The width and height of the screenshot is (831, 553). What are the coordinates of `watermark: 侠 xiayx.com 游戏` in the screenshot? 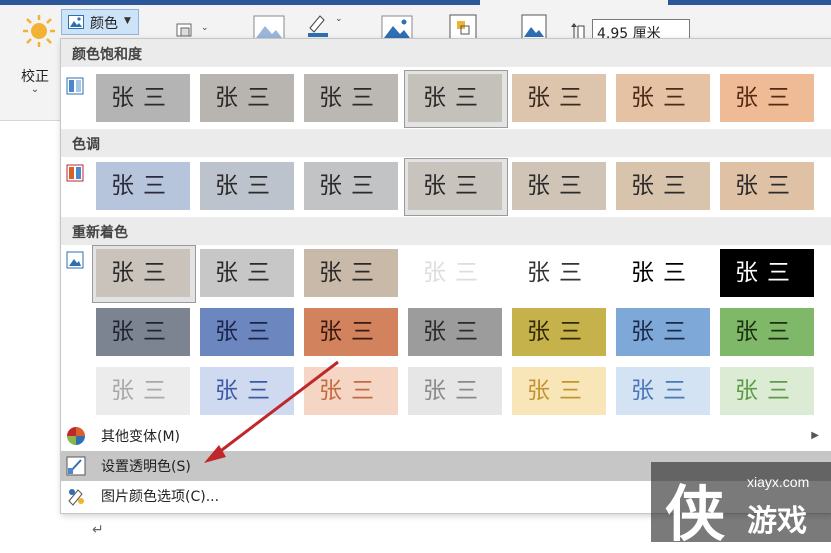 It's located at (741, 506).